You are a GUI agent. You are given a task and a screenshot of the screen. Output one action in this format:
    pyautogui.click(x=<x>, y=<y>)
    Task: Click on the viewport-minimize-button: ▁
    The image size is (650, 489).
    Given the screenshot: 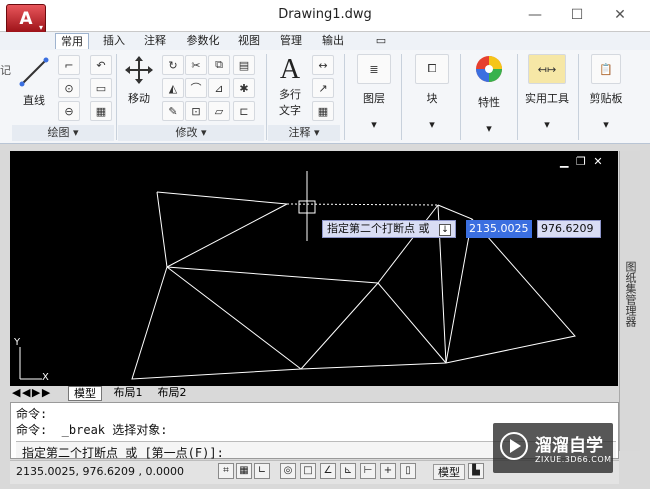 What is the action you would take?
    pyautogui.click(x=564, y=161)
    